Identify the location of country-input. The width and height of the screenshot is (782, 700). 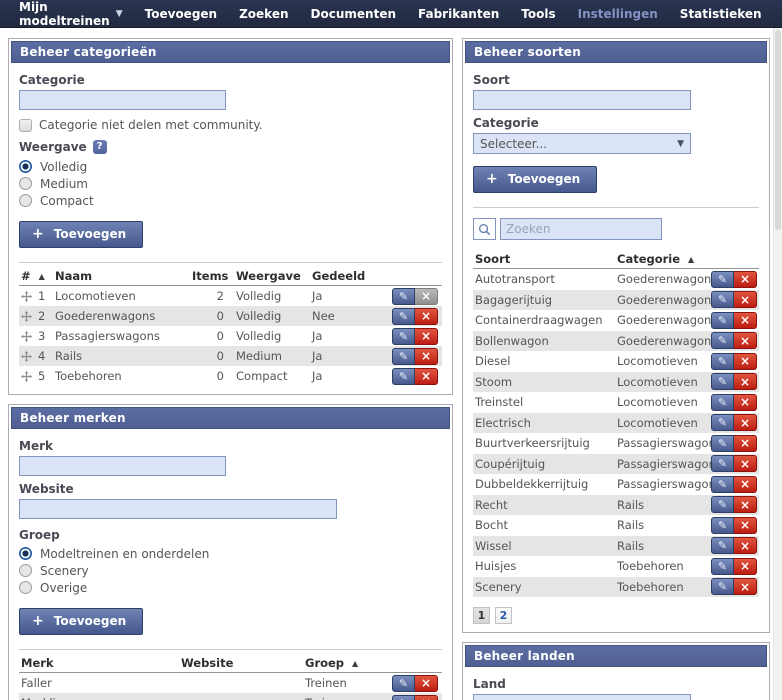
(582, 697).